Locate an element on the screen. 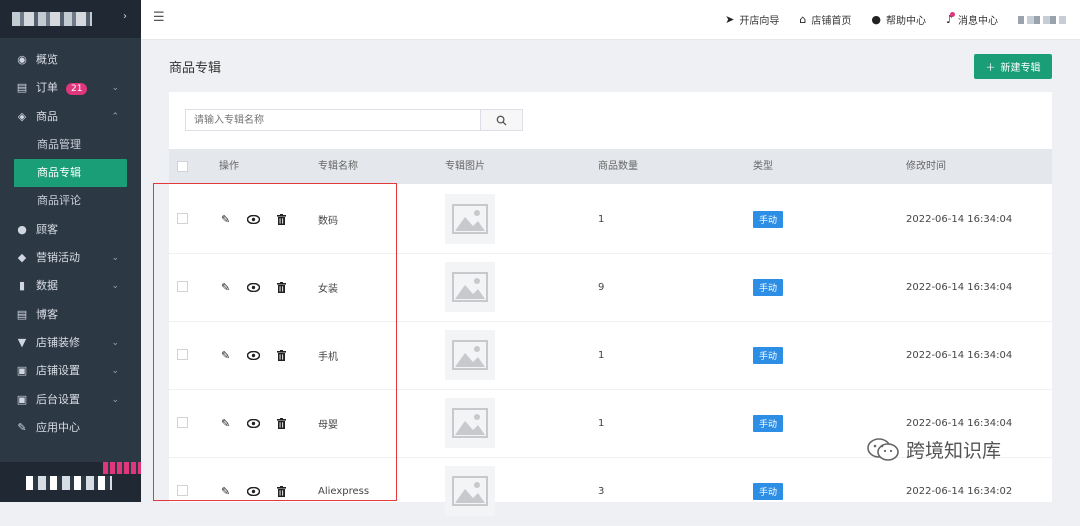 This screenshot has height=526, width=1080. sidebar-item-label: 商品管理 is located at coordinates (59, 144).